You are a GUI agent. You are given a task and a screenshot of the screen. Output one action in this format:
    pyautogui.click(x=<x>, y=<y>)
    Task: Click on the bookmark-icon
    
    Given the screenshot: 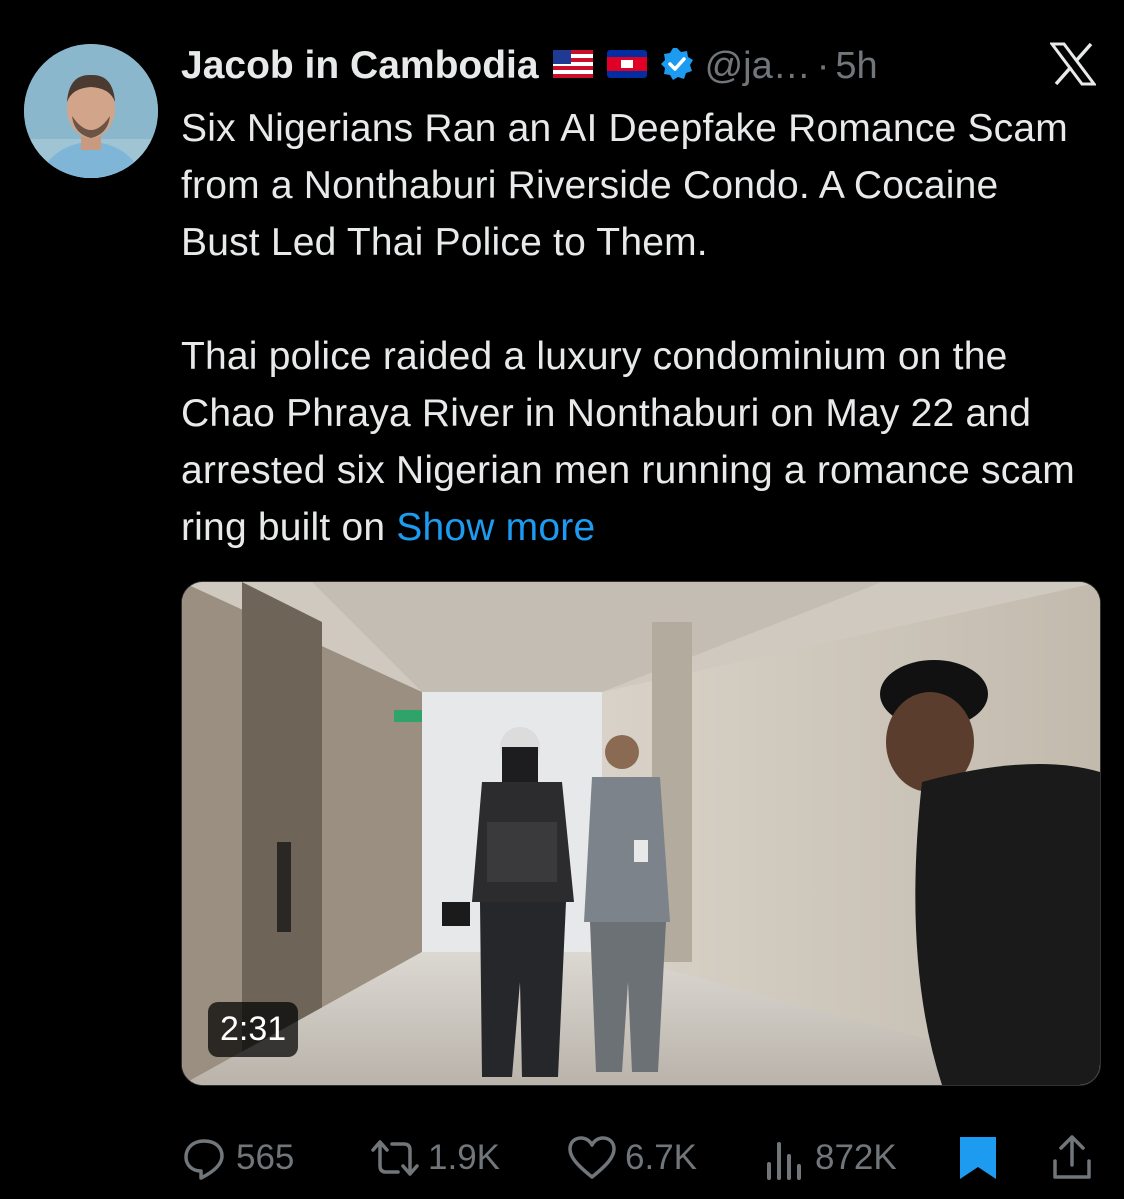 What is the action you would take?
    pyautogui.click(x=978, y=1158)
    